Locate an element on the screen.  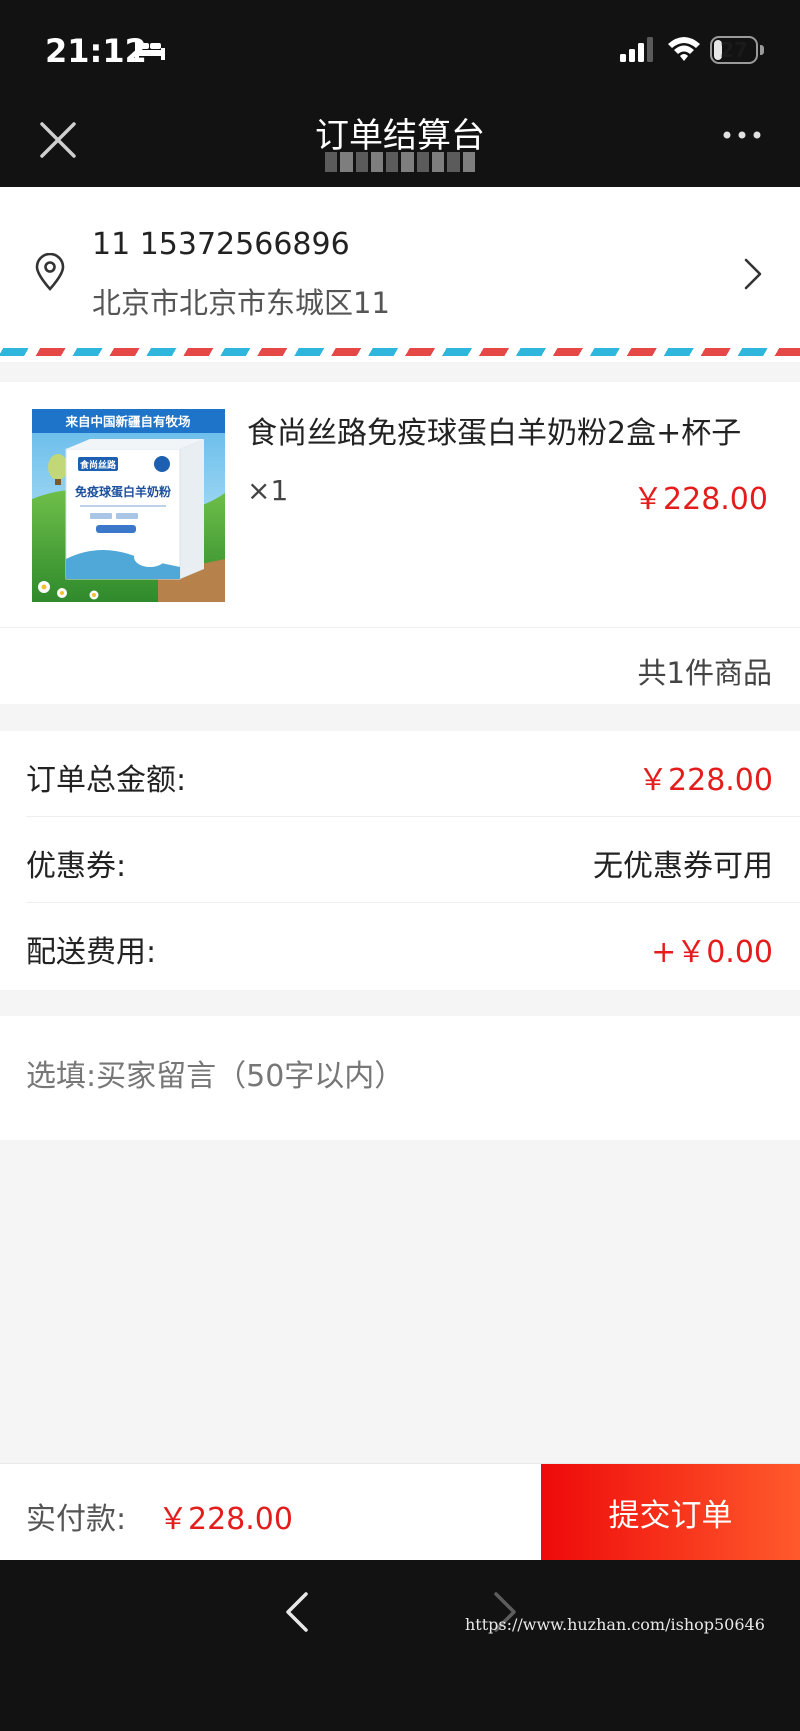
checkout-bar: 实付款: ￥228.00 提交订单 is located at coordinates (400, 1512).